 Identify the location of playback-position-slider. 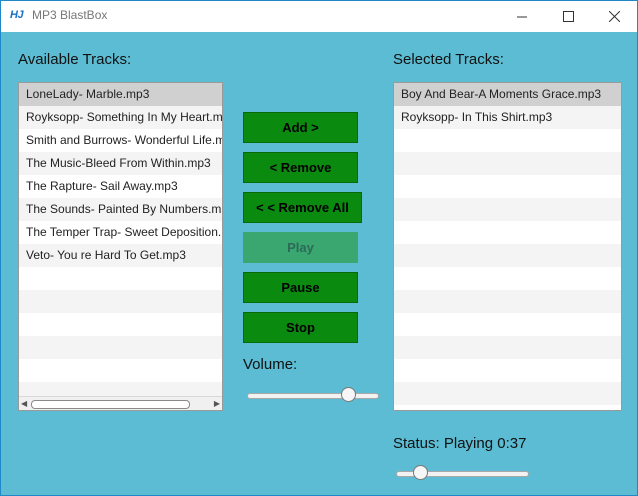
(462, 473).